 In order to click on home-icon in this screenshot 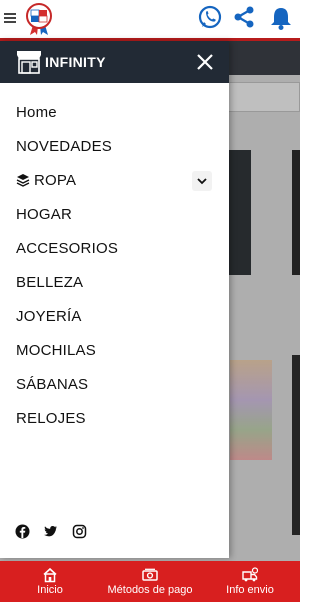, I will do `click(50, 575)`.